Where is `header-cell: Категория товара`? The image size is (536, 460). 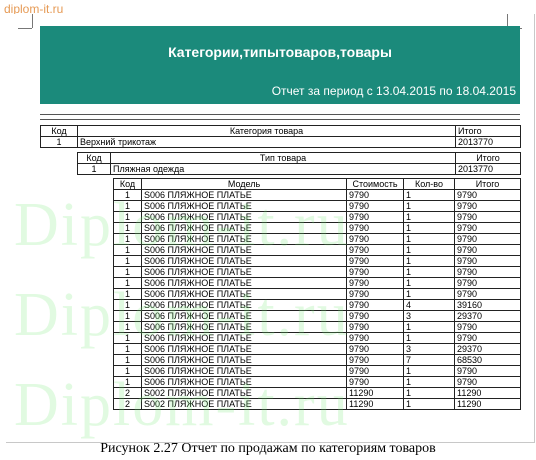
header-cell: Категория товара is located at coordinates (266, 131).